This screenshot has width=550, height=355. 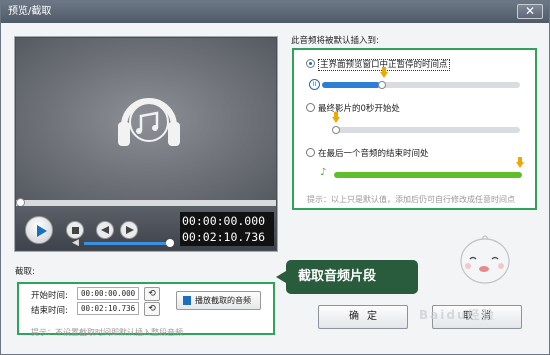 What do you see at coordinates (363, 317) in the screenshot?
I see `ok-button: 确定` at bounding box center [363, 317].